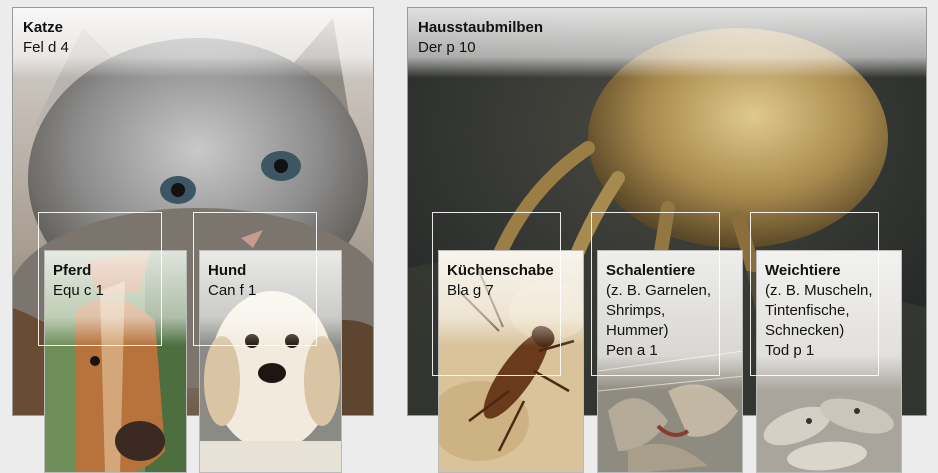 This screenshot has height=473, width=938. What do you see at coordinates (447, 47) in the screenshot?
I see `mite-code: Der p 10` at bounding box center [447, 47].